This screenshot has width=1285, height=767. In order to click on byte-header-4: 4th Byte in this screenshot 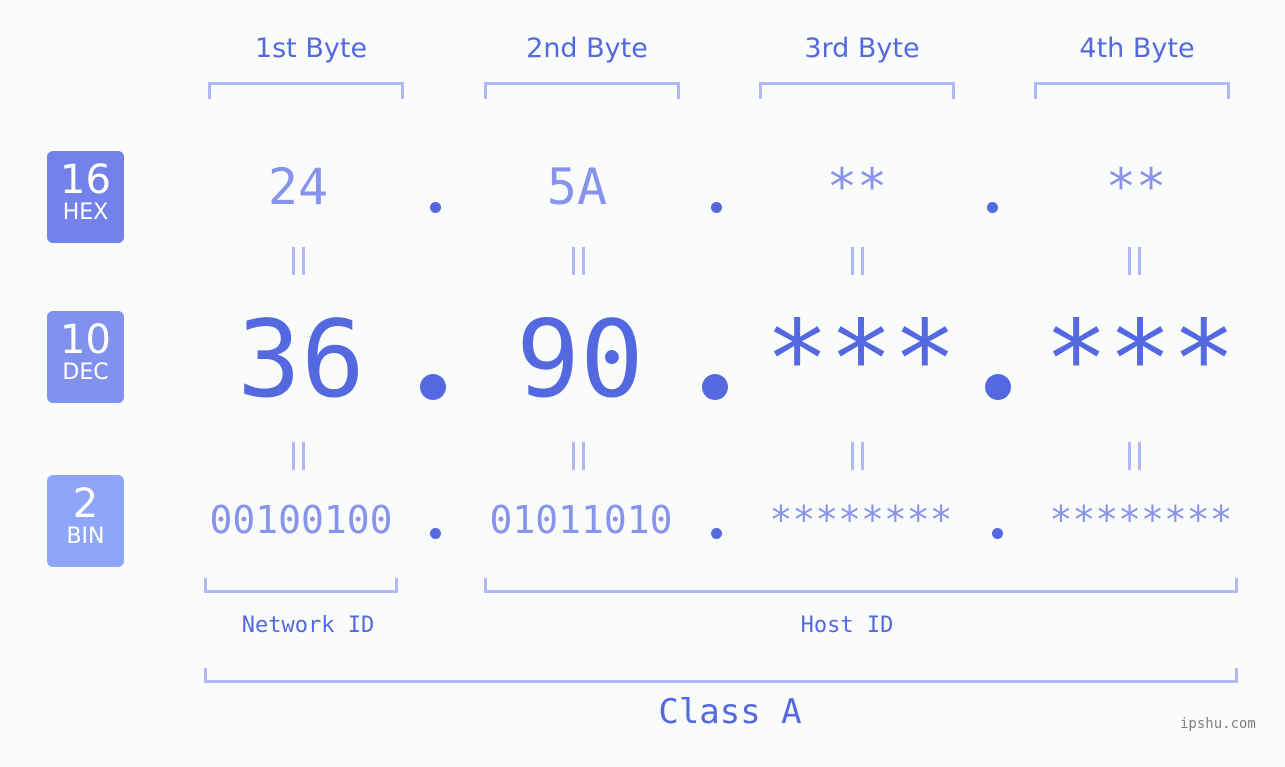, I will do `click(1137, 48)`.